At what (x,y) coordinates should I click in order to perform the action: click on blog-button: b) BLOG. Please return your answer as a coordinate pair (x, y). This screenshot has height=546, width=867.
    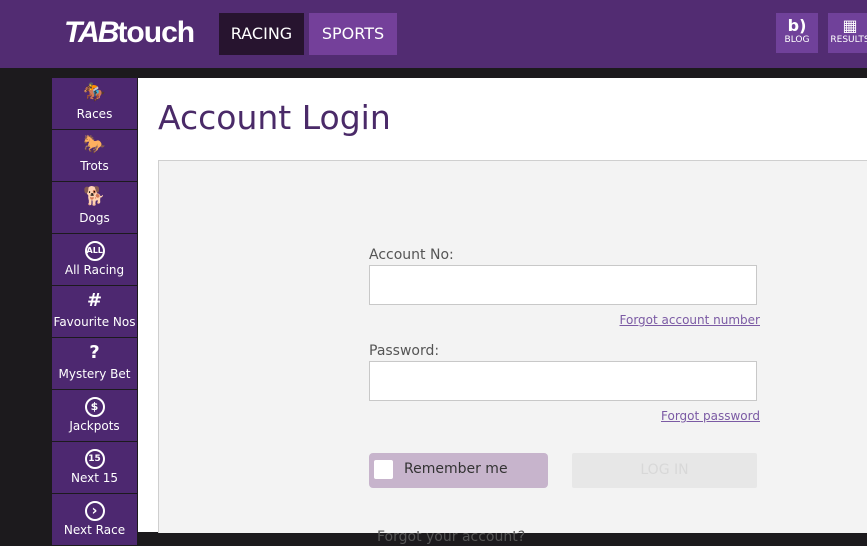
    Looking at the image, I should click on (797, 33).